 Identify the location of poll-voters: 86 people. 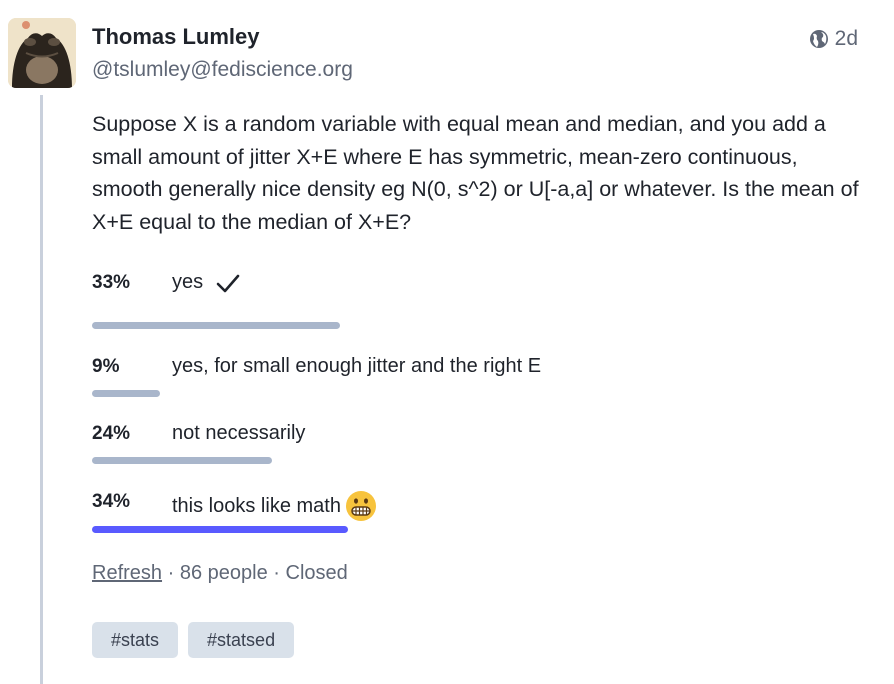
(223, 573).